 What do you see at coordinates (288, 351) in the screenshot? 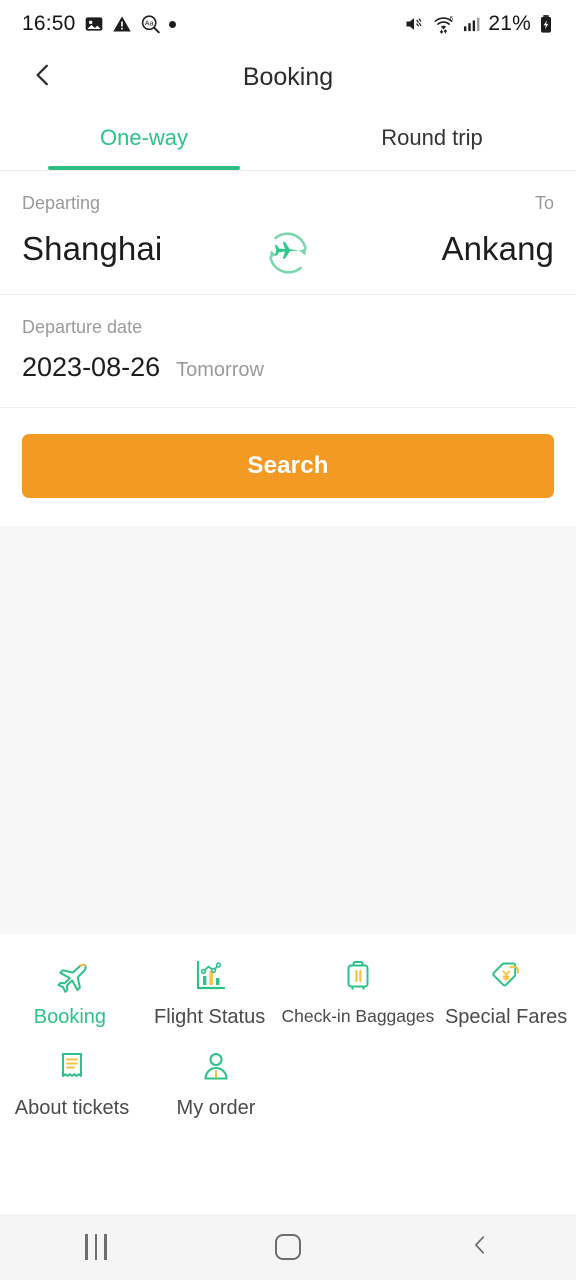
I see `date-selection-row: Departure date 2023-08-26 Tomorrow` at bounding box center [288, 351].